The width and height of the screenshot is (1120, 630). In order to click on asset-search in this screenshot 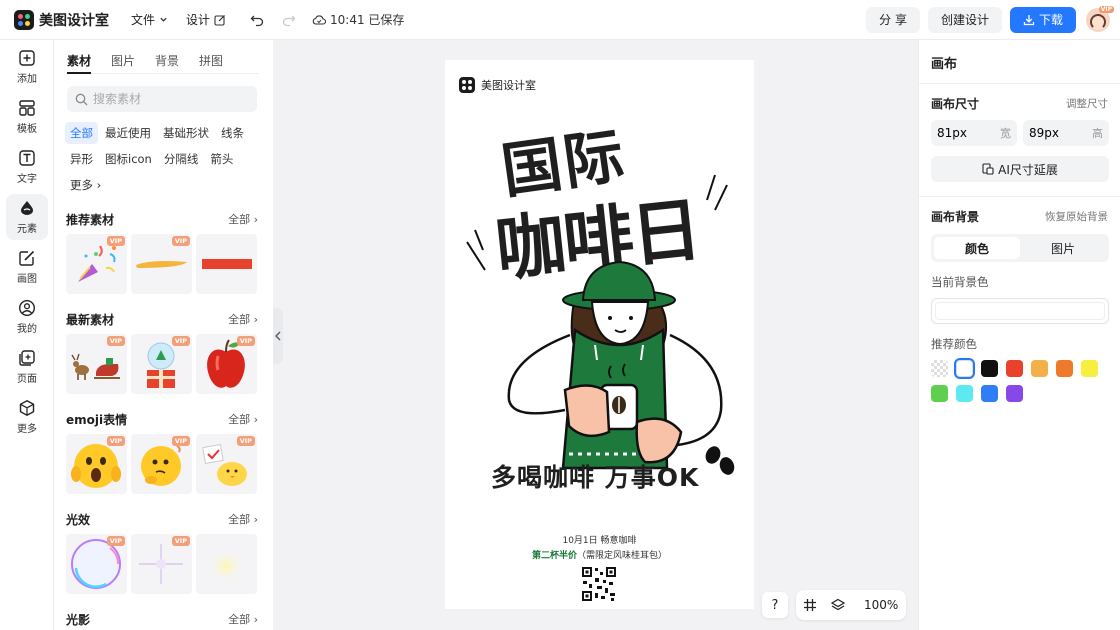, I will do `click(162, 99)`.